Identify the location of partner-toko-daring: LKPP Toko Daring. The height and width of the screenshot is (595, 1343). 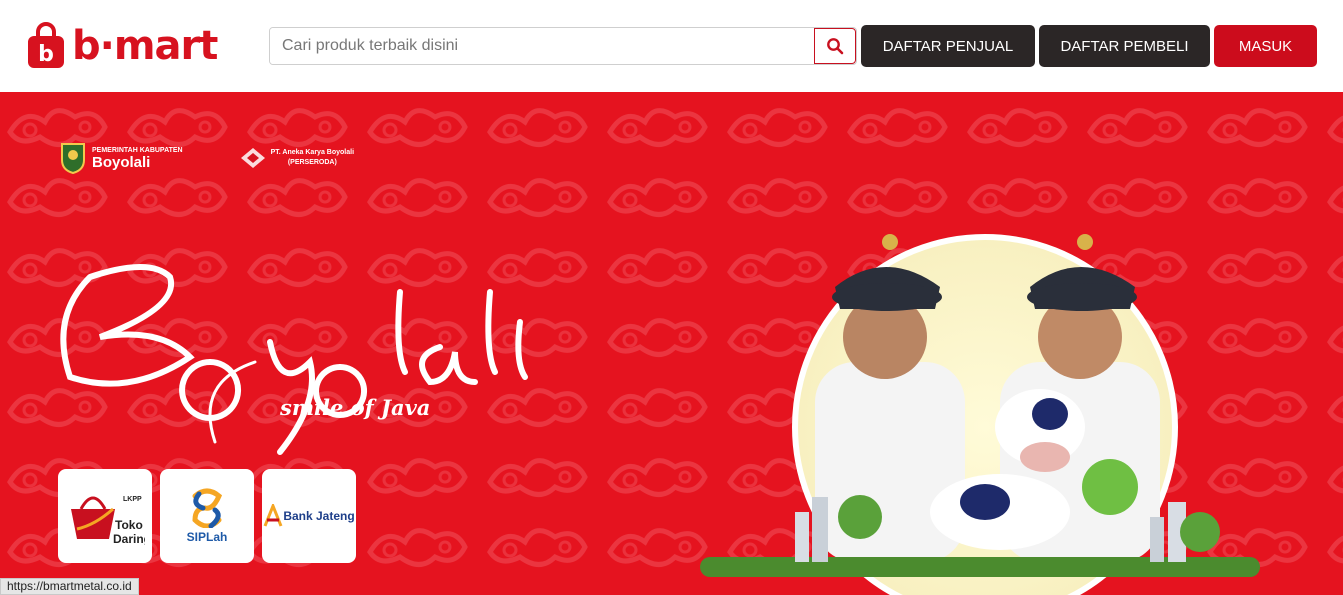
(105, 516).